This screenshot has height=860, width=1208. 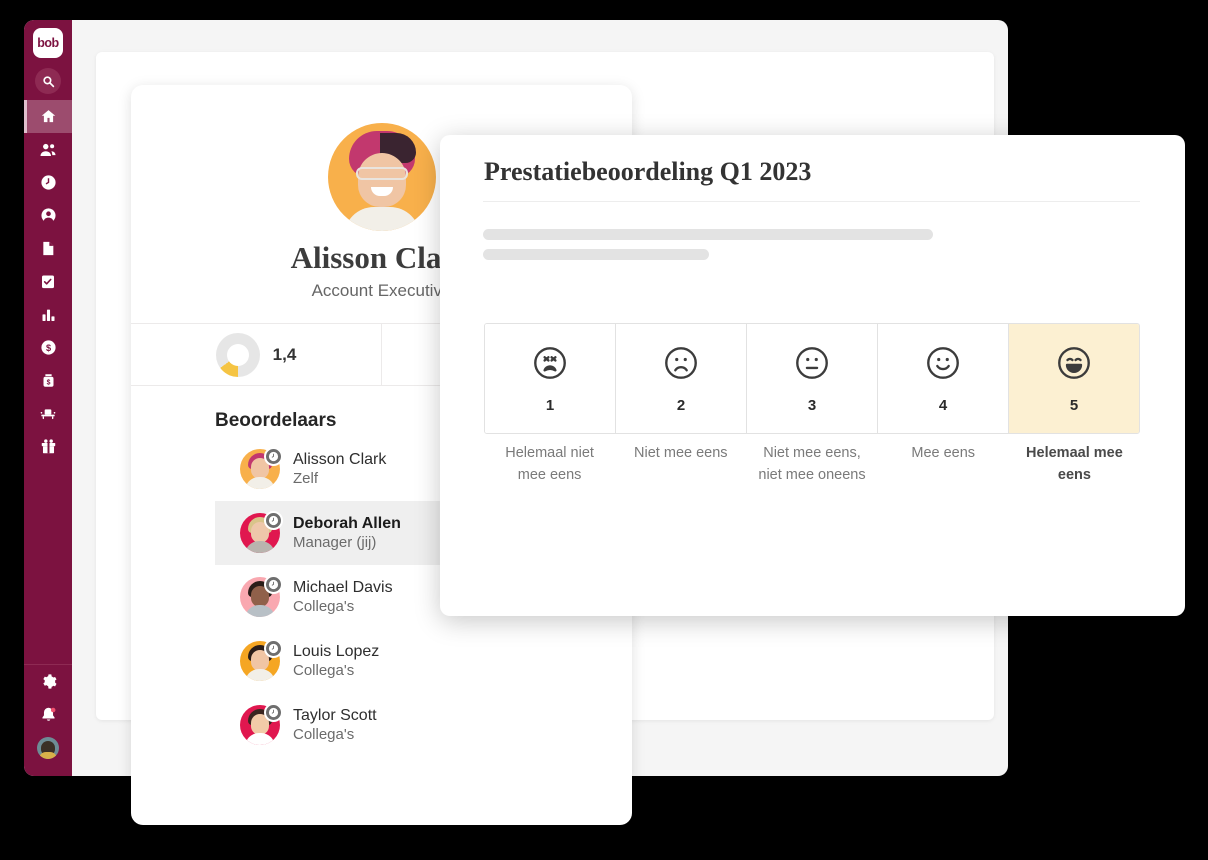 What do you see at coordinates (48, 43) in the screenshot?
I see `bob-logo: bob` at bounding box center [48, 43].